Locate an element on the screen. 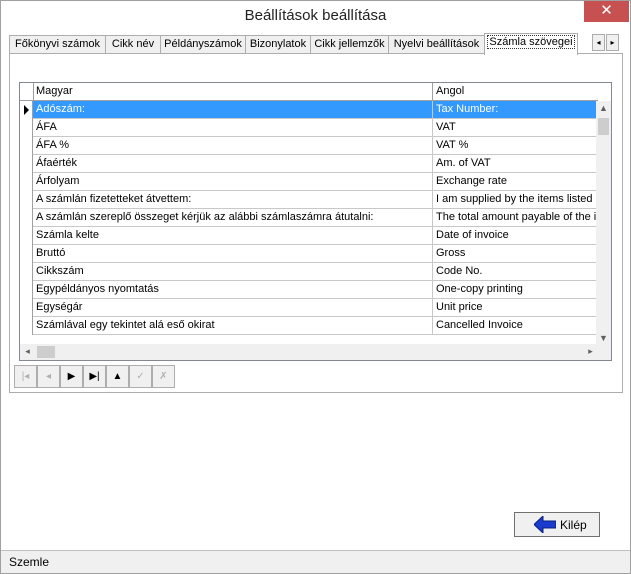 The width and height of the screenshot is (631, 574). cell-magyar: A számlán fizetetteket átvettem: is located at coordinates (233, 199).